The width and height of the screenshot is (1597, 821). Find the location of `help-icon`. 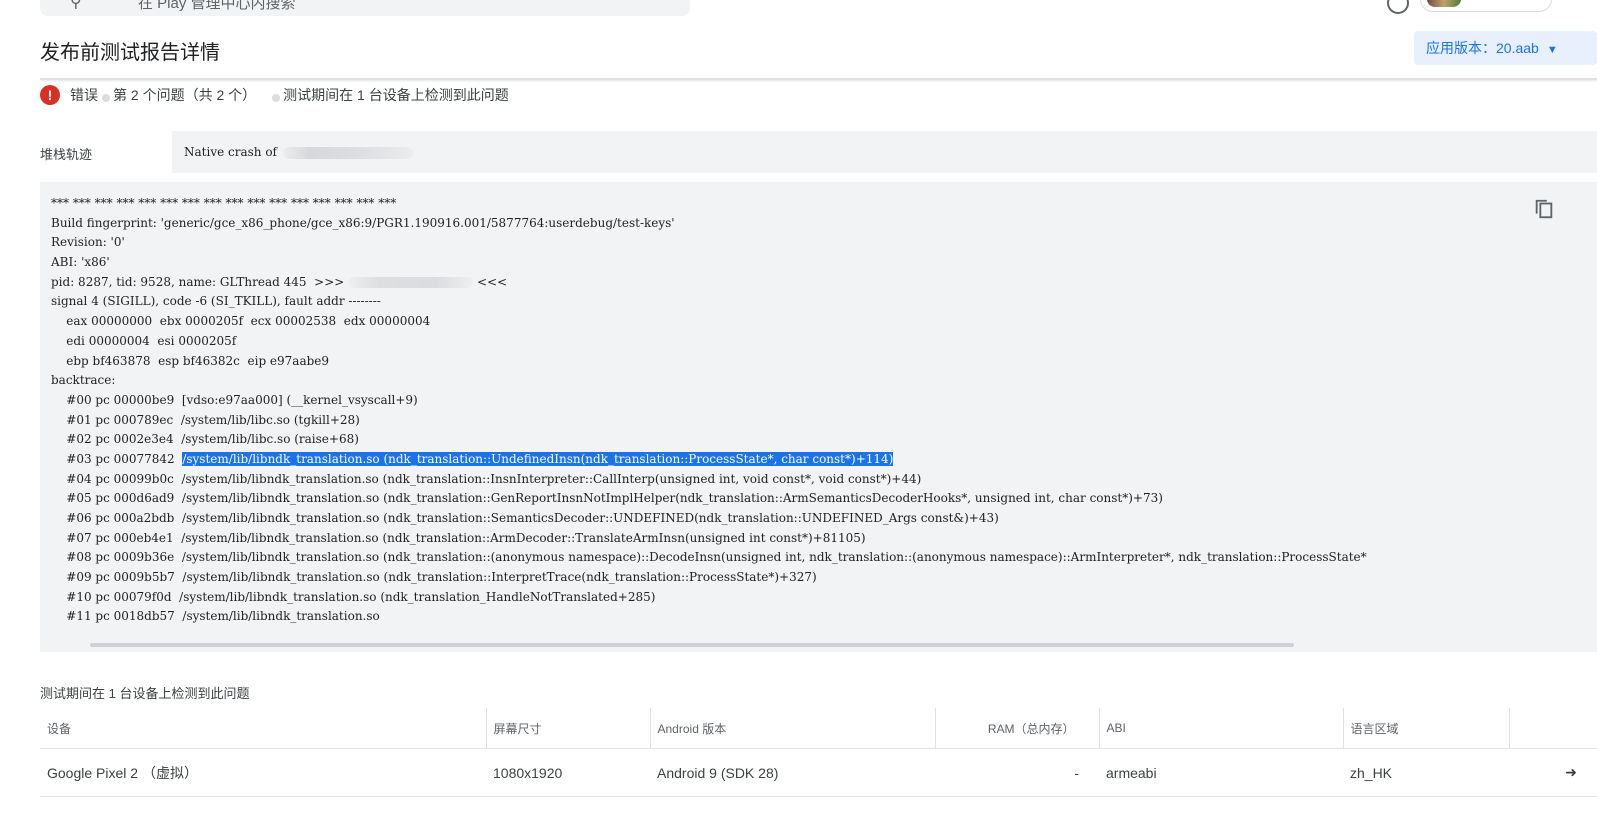

help-icon is located at coordinates (1398, 7).